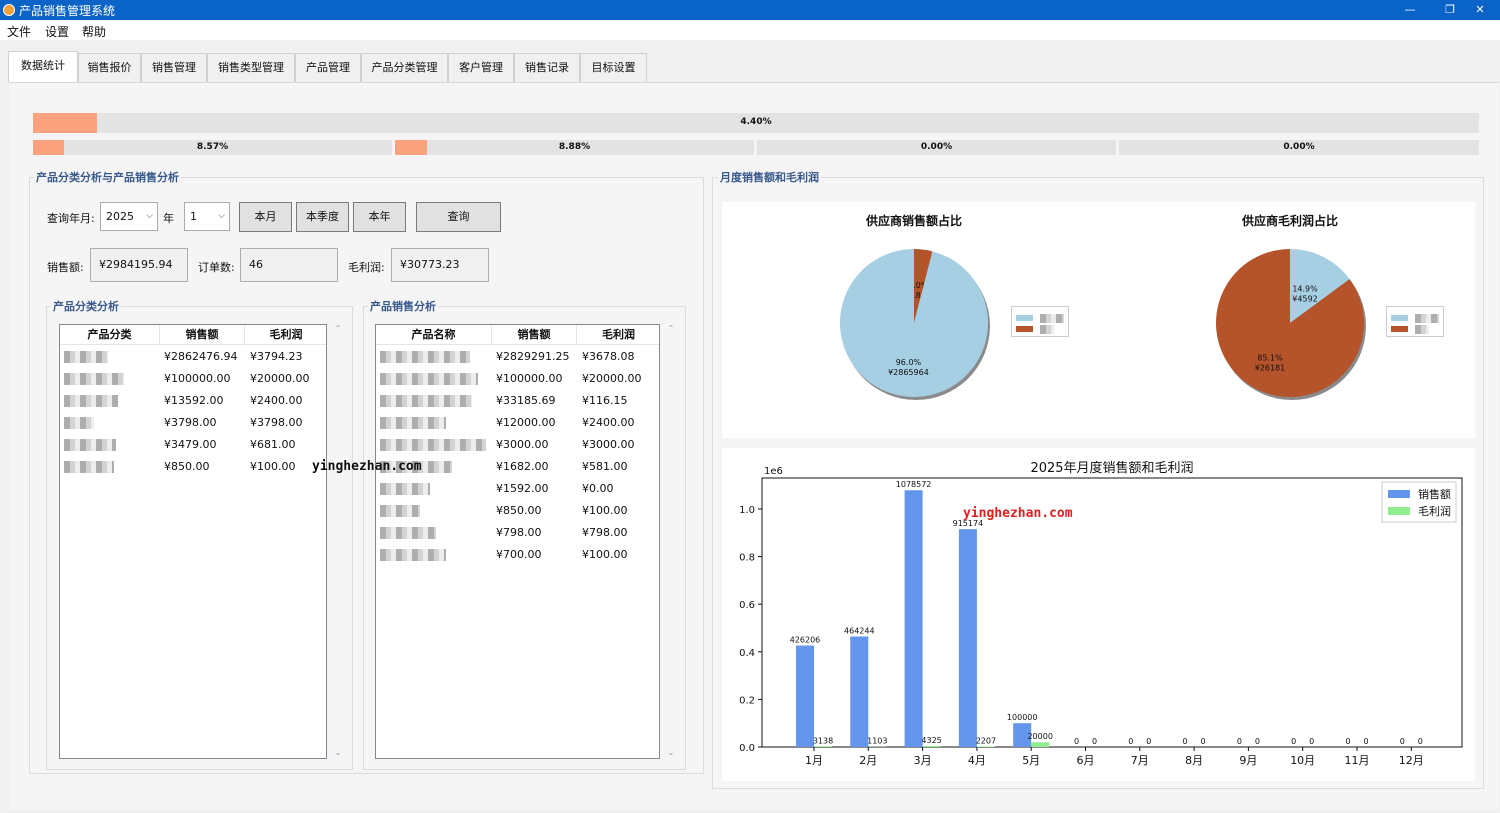  Describe the element at coordinates (404, 67) in the screenshot. I see `tab-product-category-management: 产品分类管理` at that location.